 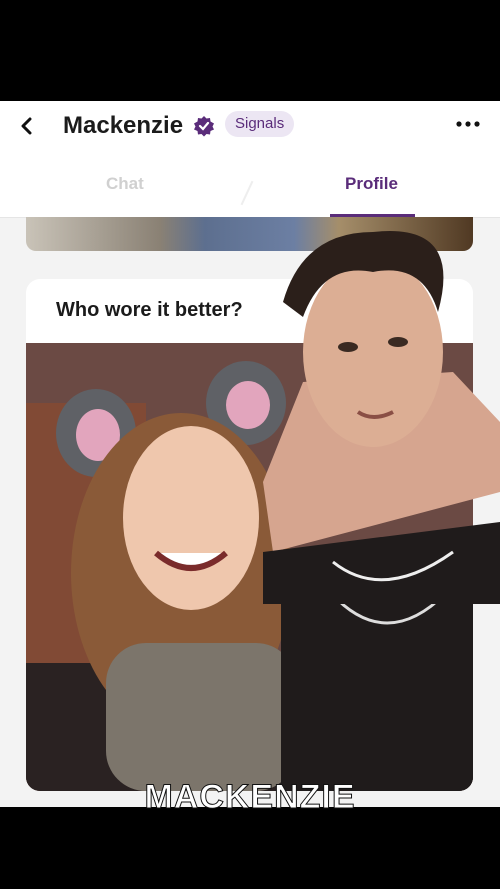 What do you see at coordinates (247, 193) in the screenshot?
I see `tab-divider` at bounding box center [247, 193].